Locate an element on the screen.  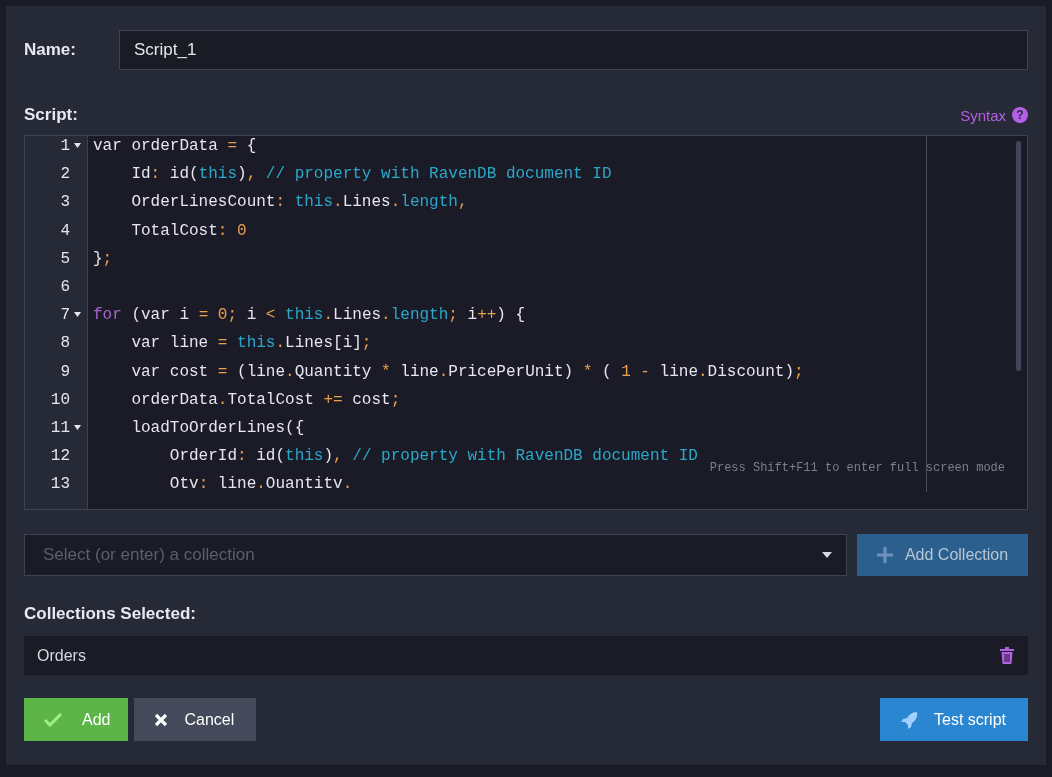
line-number: 13 is located at coordinates (60, 484).